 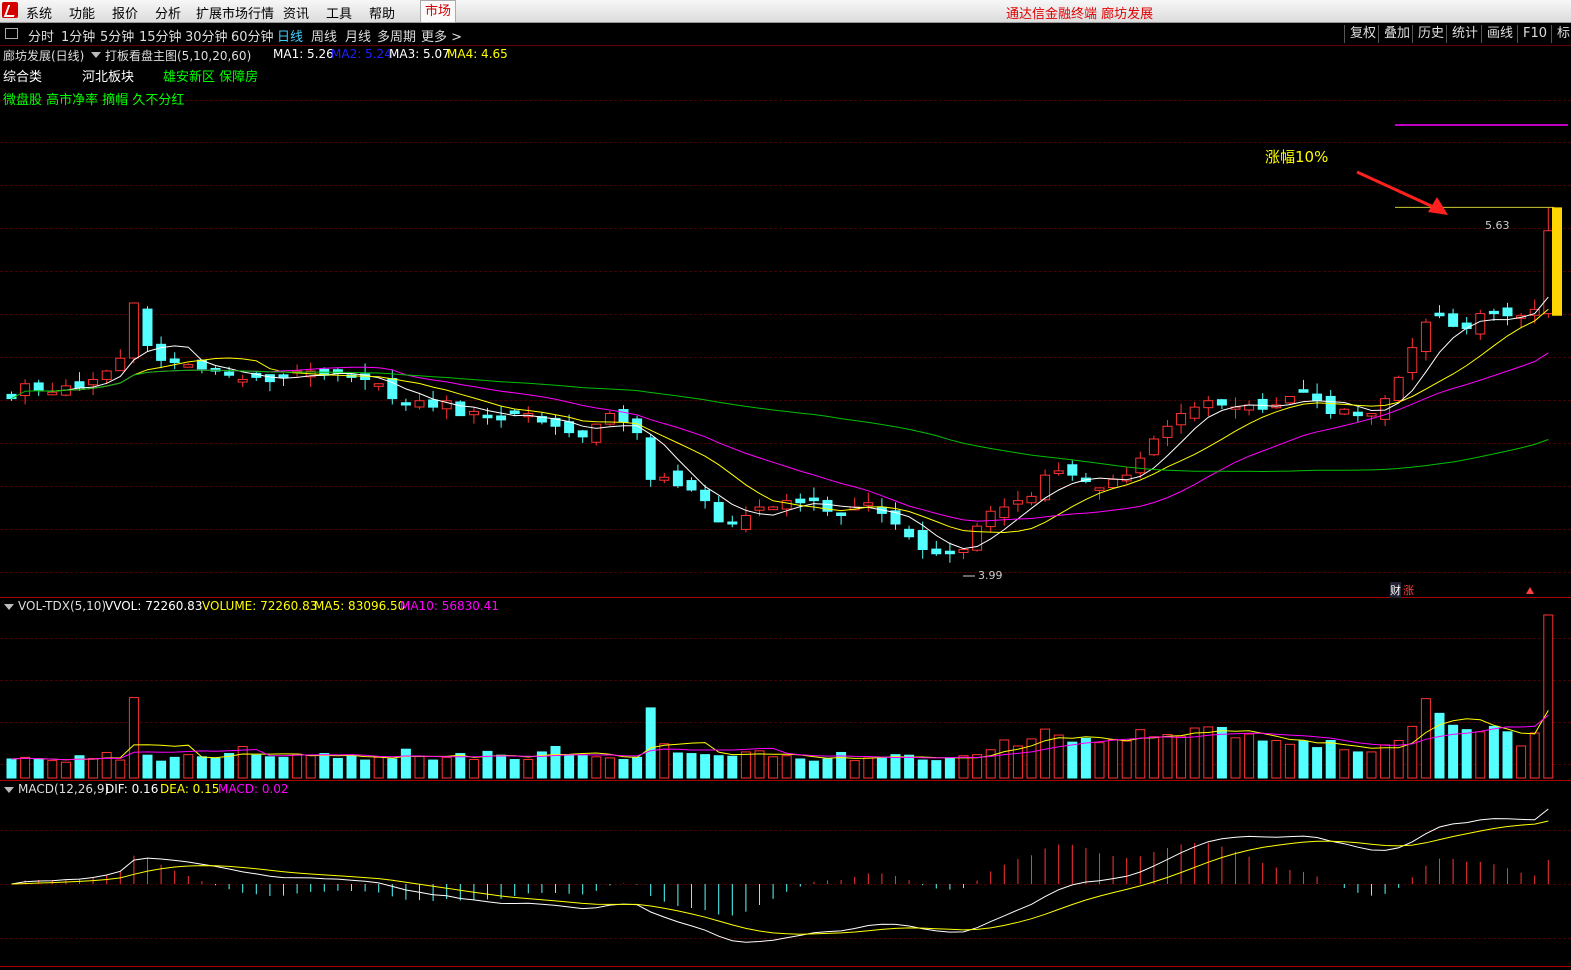 What do you see at coordinates (260, 606) in the screenshot?
I see `volume-value: VOLUME: 72260.83` at bounding box center [260, 606].